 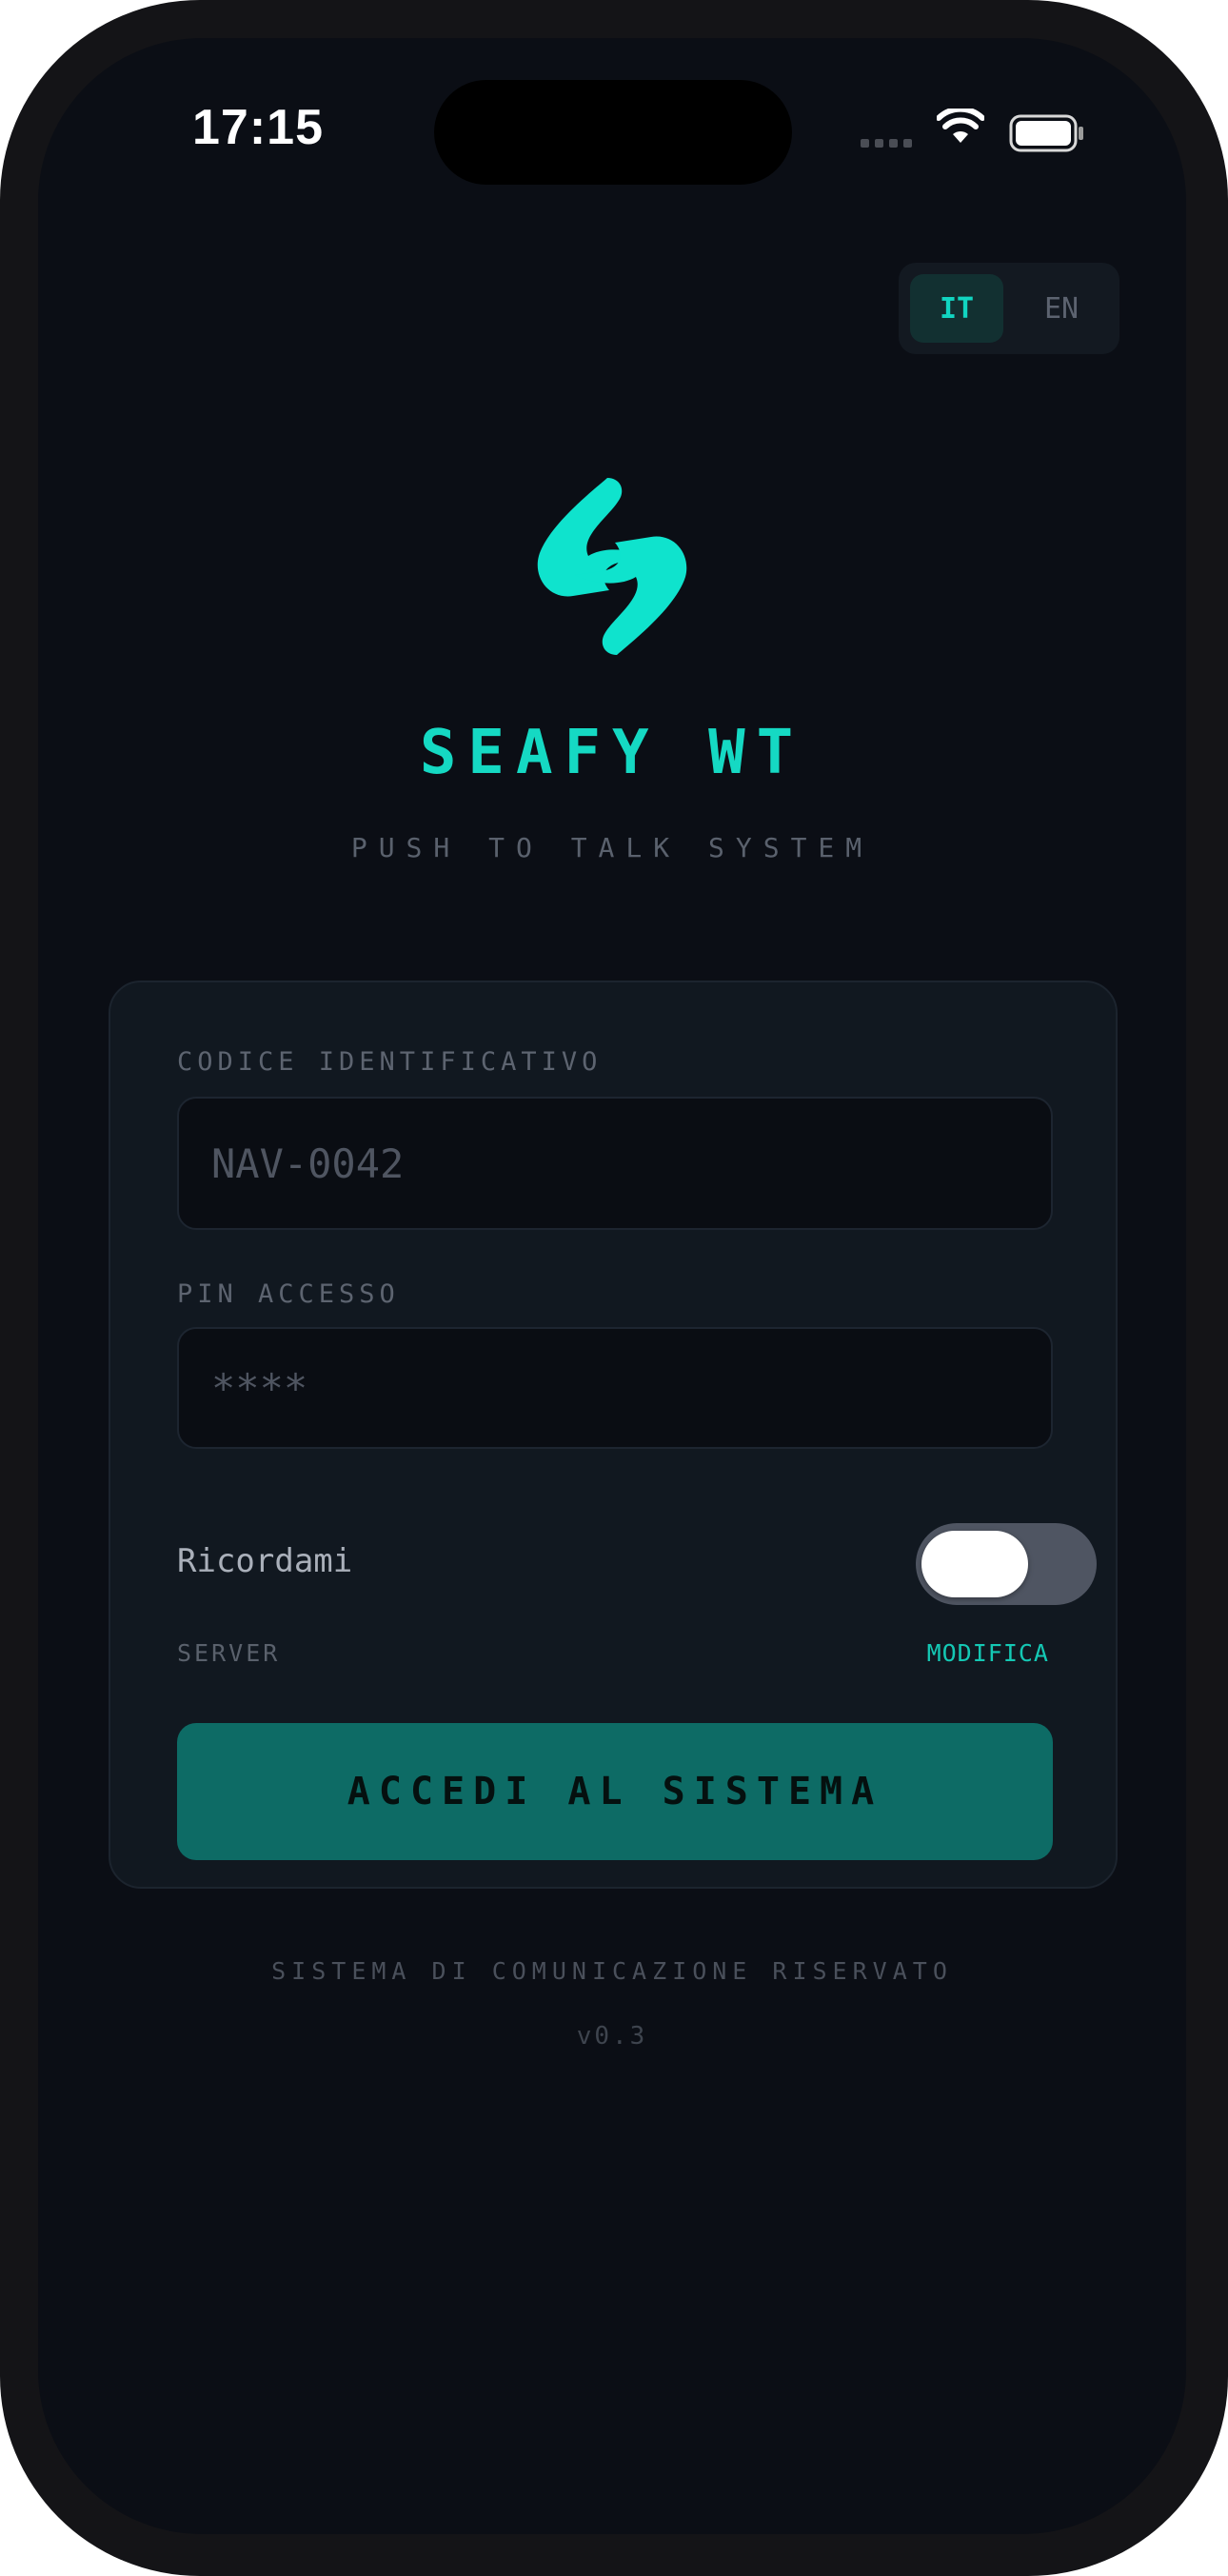 I want to click on pin-label: PIN ACCESSO, so click(x=288, y=1294).